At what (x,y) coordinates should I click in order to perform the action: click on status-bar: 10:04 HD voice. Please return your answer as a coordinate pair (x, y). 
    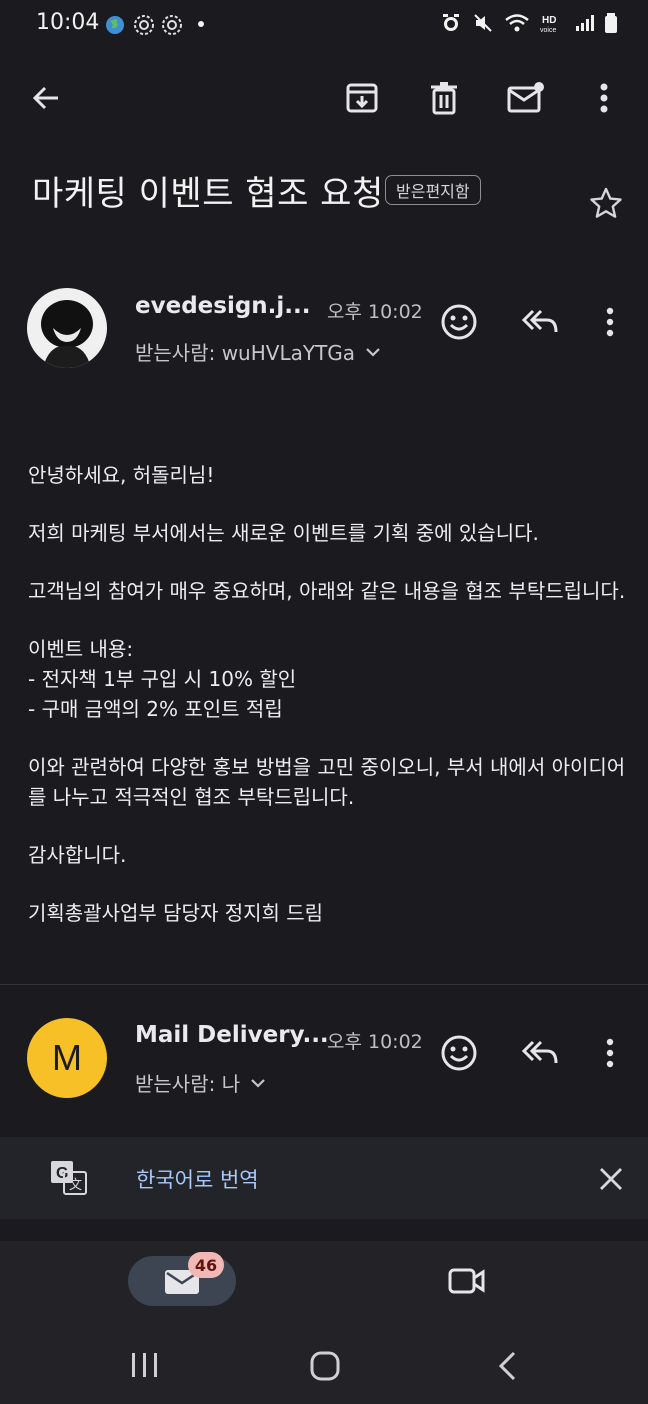
    Looking at the image, I should click on (324, 26).